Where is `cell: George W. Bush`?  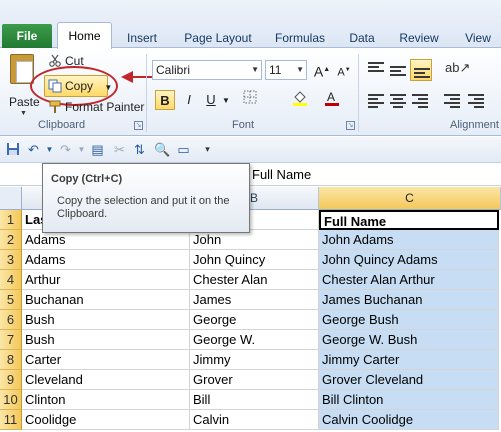
cell: George W. Bush is located at coordinates (409, 340).